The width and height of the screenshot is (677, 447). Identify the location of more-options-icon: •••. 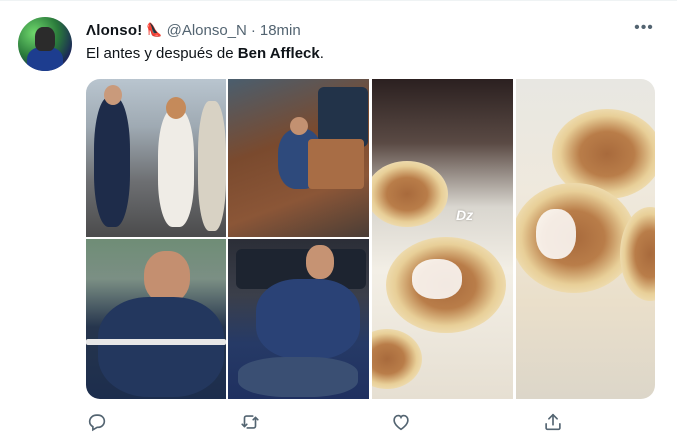
(644, 29).